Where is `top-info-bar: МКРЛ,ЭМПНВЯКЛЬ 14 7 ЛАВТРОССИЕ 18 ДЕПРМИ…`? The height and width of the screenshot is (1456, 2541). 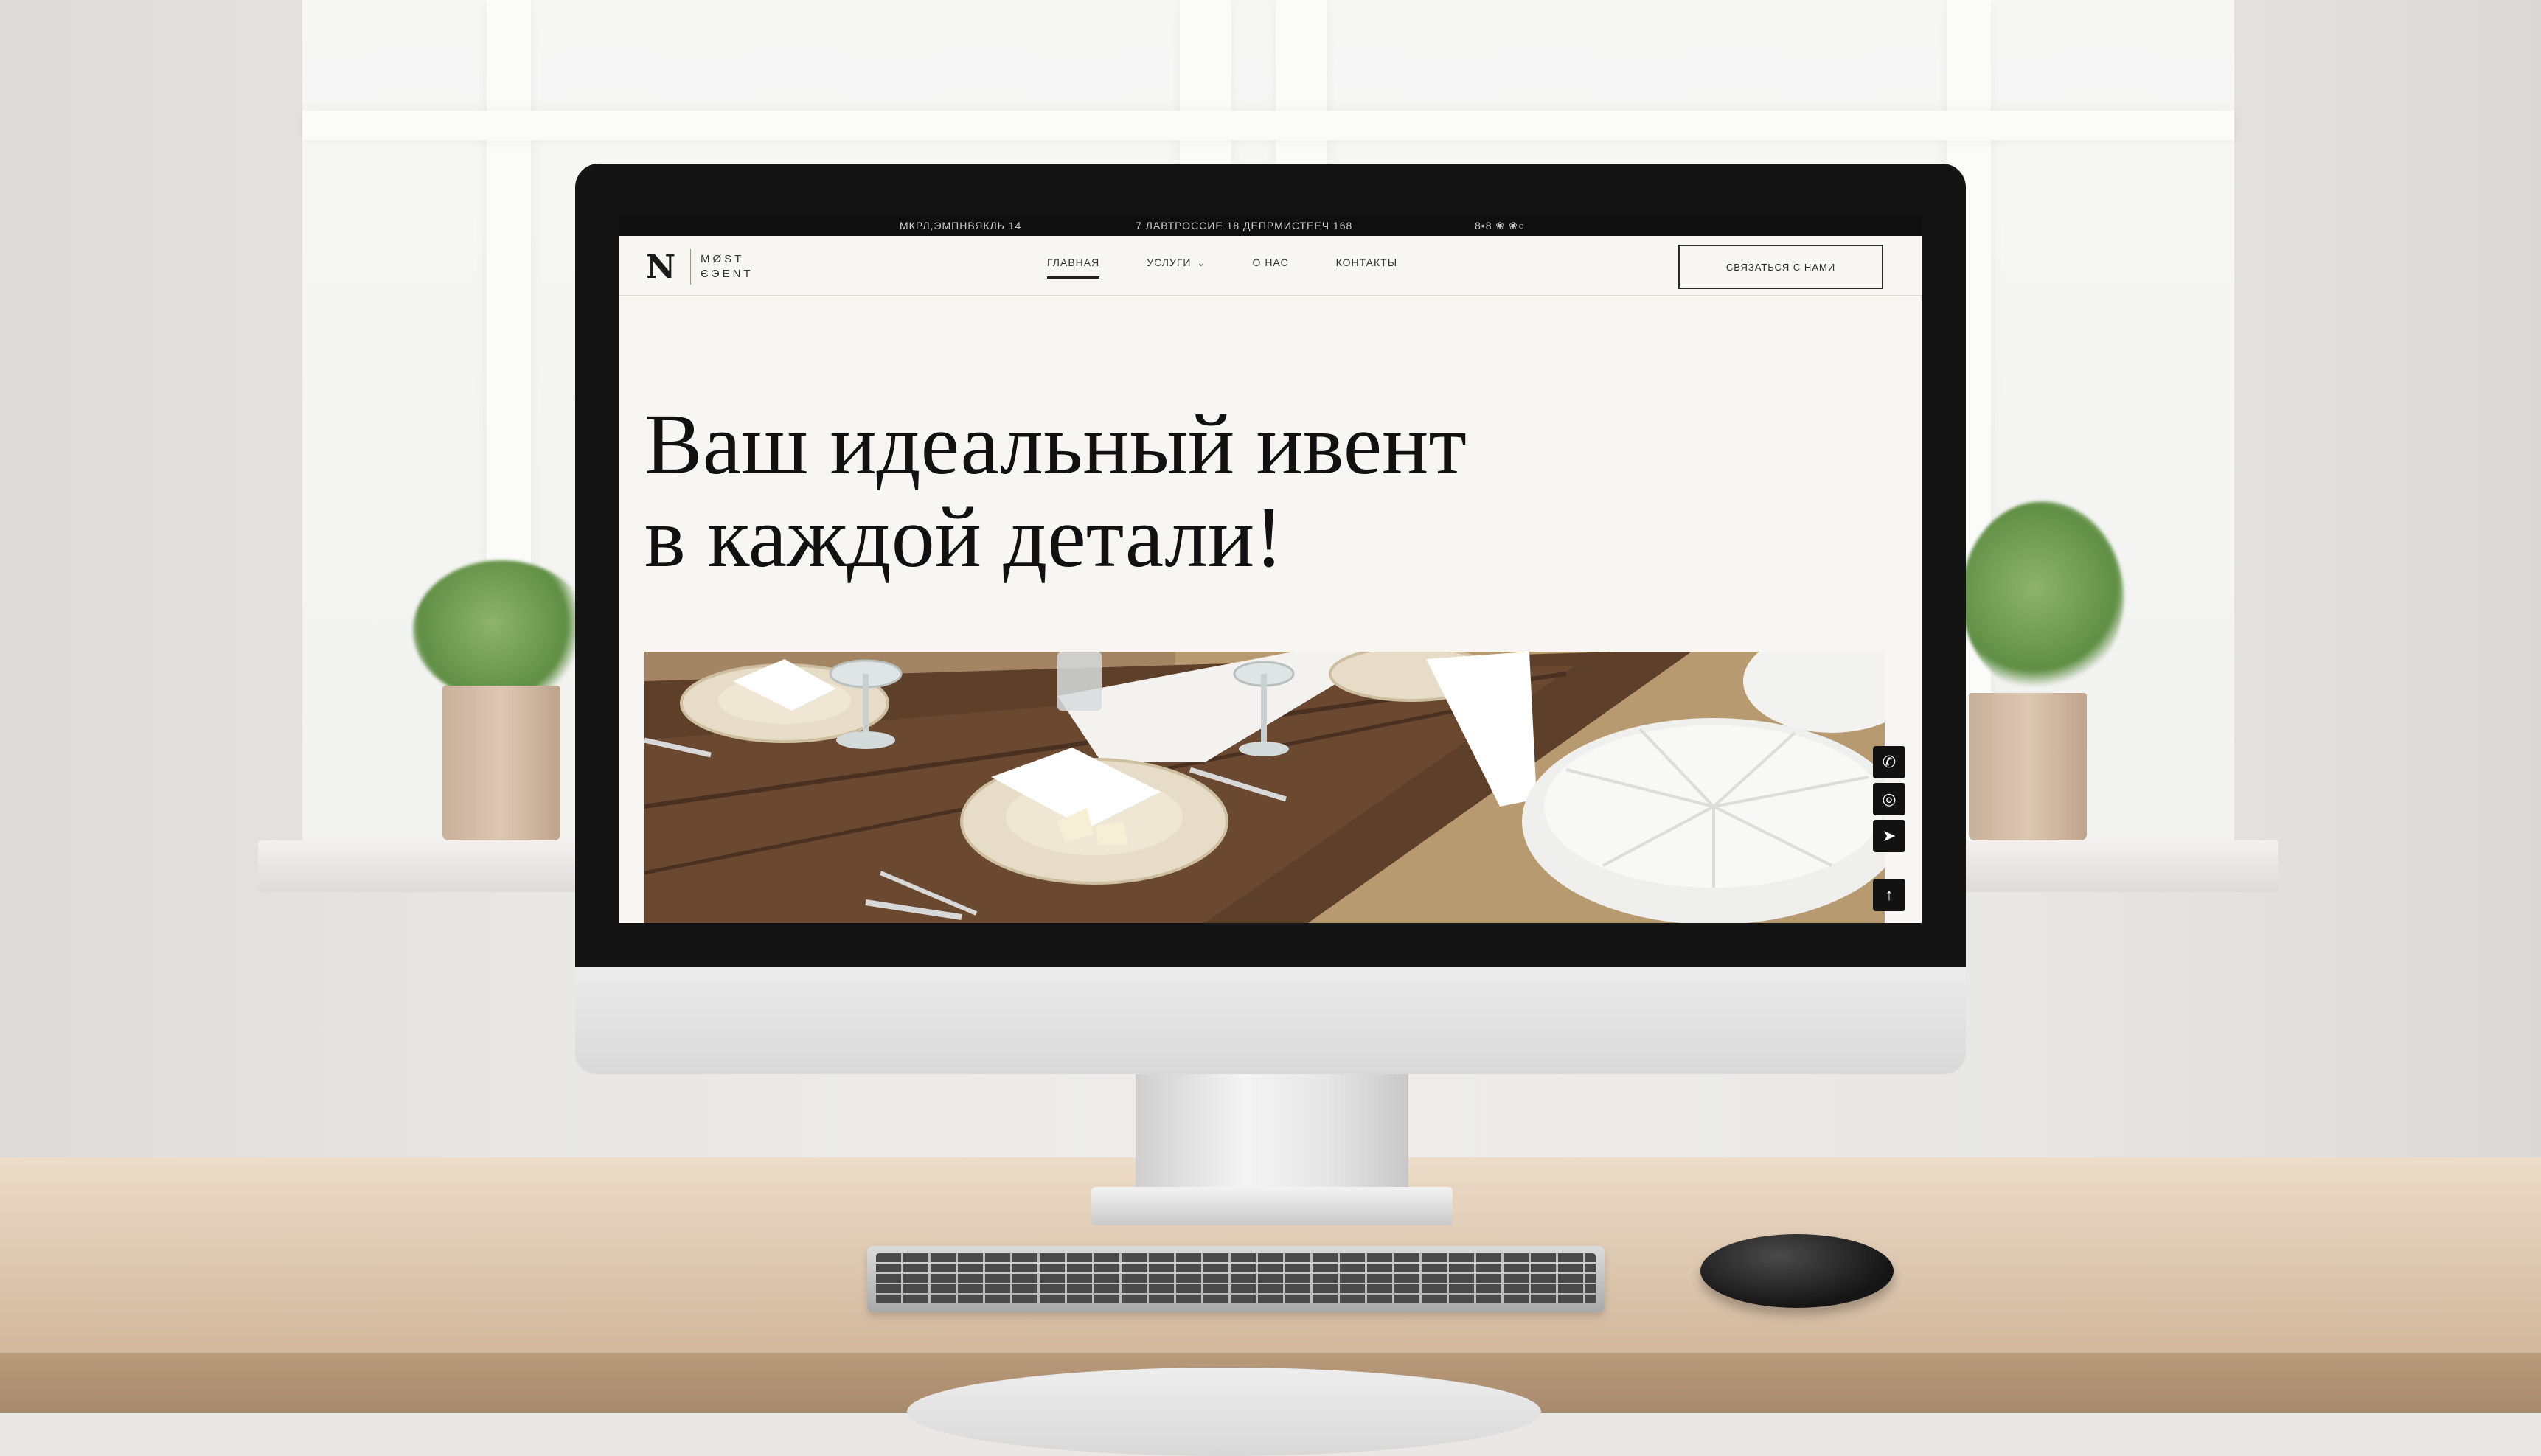
top-info-bar: МКРЛ,ЭМПНВЯКЛЬ 14 7 ЛАВТРОССИЕ 18 ДЕПРМИ… is located at coordinates (1270, 226).